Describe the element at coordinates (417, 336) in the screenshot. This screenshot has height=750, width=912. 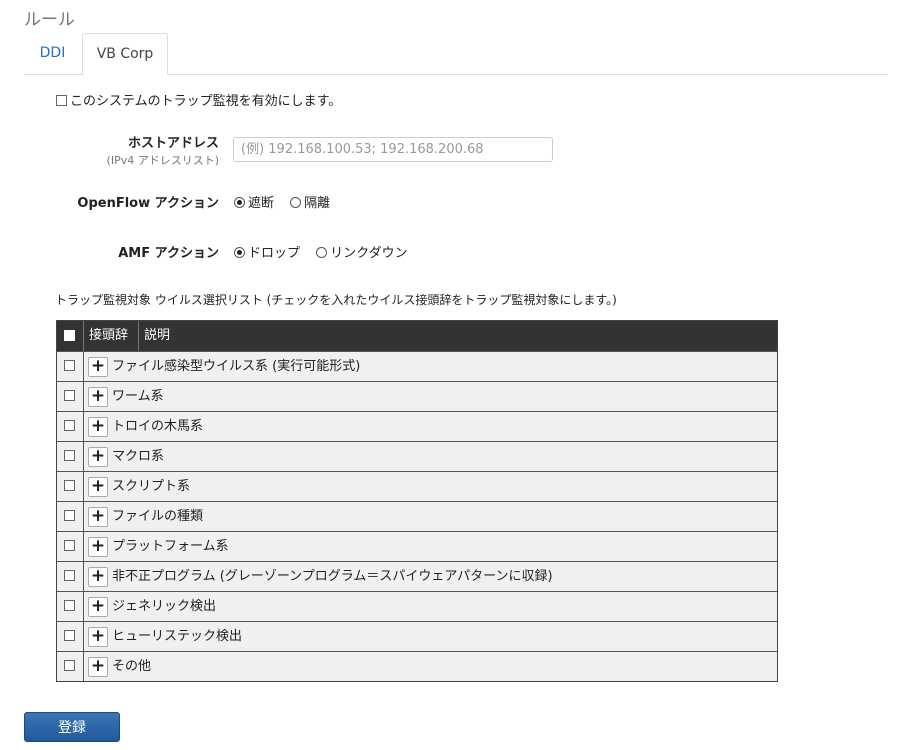
I see `table-header: 接頭辞 説明` at that location.